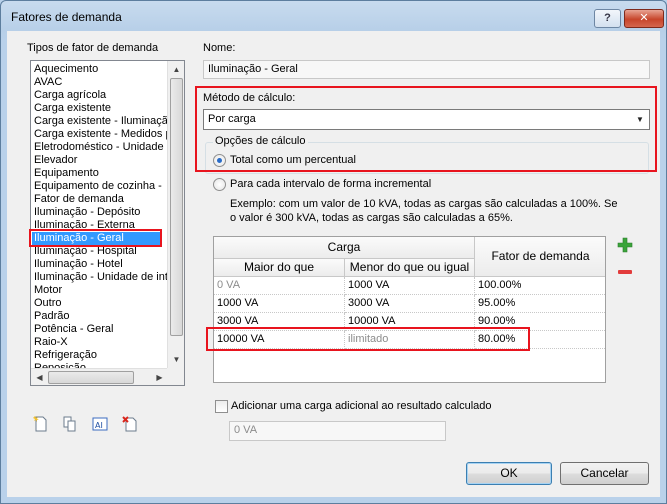  What do you see at coordinates (41, 424) in the screenshot?
I see `new-icon` at bounding box center [41, 424].